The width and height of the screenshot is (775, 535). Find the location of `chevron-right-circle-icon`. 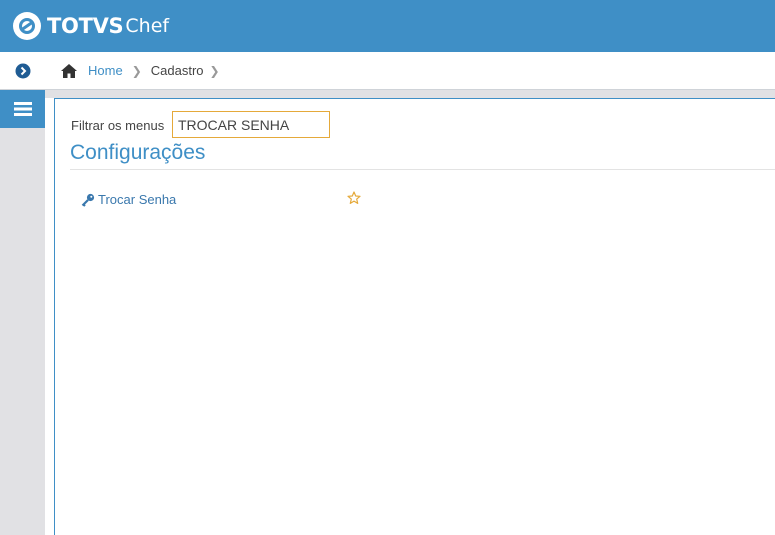

chevron-right-circle-icon is located at coordinates (22, 70).